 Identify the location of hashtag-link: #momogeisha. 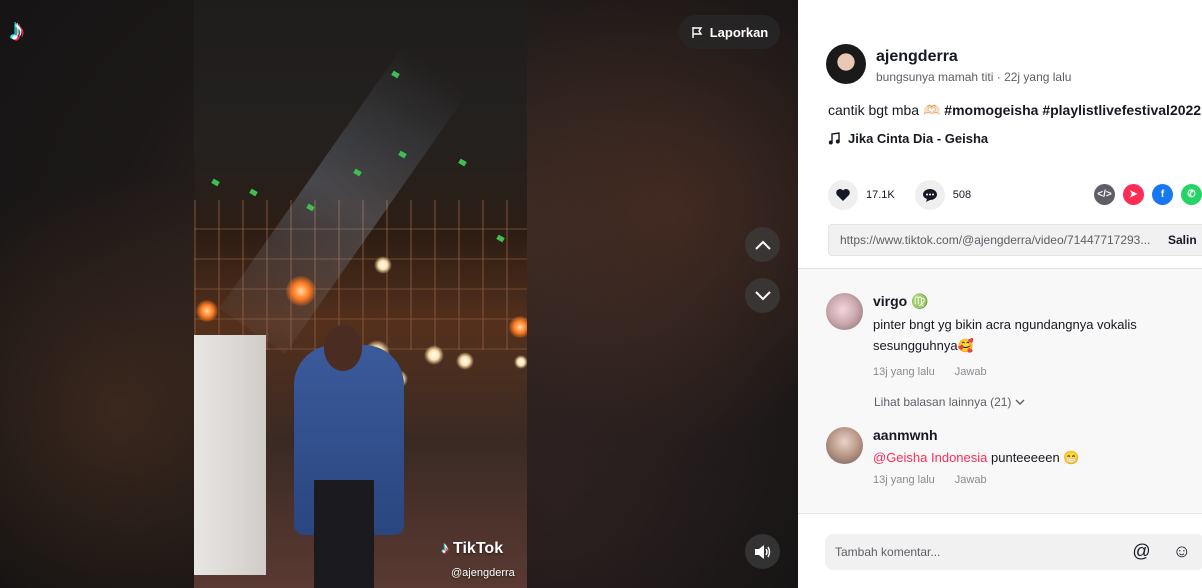
(991, 110).